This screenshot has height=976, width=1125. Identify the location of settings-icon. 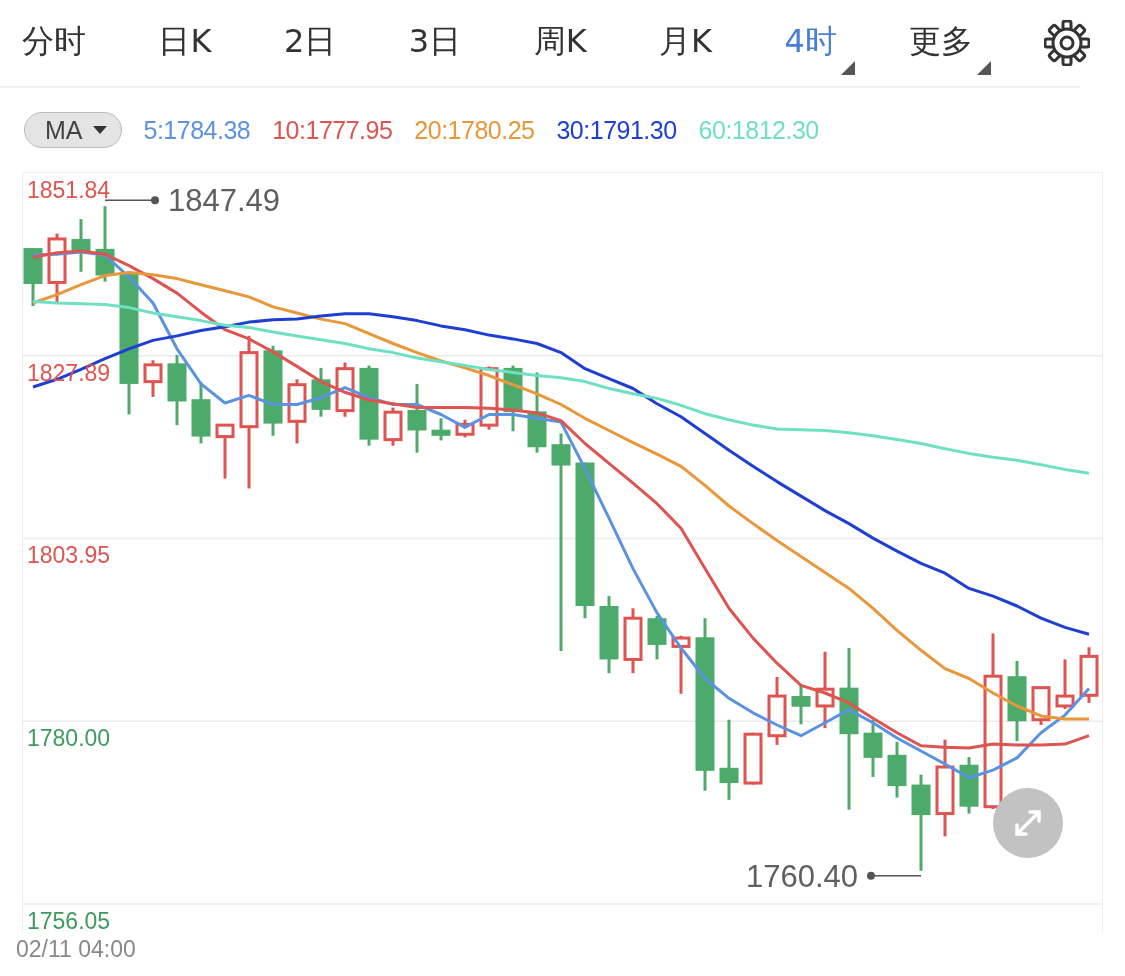
(1066, 43).